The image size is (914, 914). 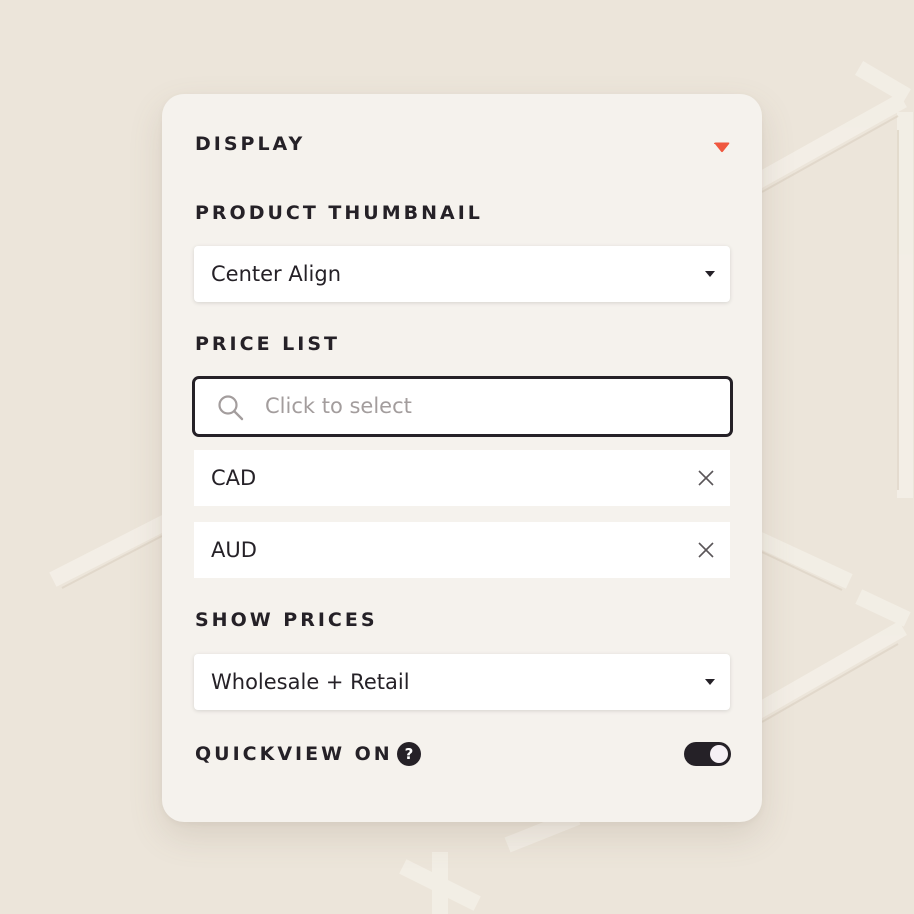 What do you see at coordinates (276, 274) in the screenshot?
I see `product-thumbnail-value: Center Align` at bounding box center [276, 274].